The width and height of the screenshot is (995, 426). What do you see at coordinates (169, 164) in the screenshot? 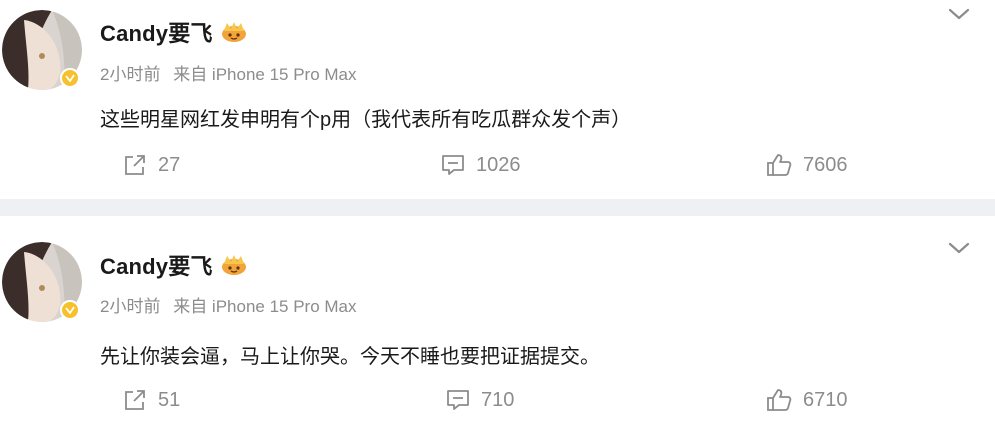
I see `repost-count: 27` at bounding box center [169, 164].